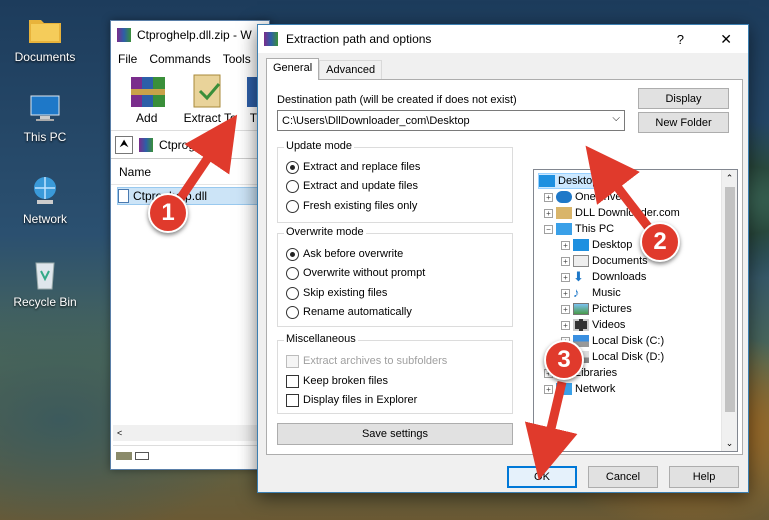 This screenshot has width=769, height=520. I want to click on save-settings-button: Save settings, so click(395, 434).